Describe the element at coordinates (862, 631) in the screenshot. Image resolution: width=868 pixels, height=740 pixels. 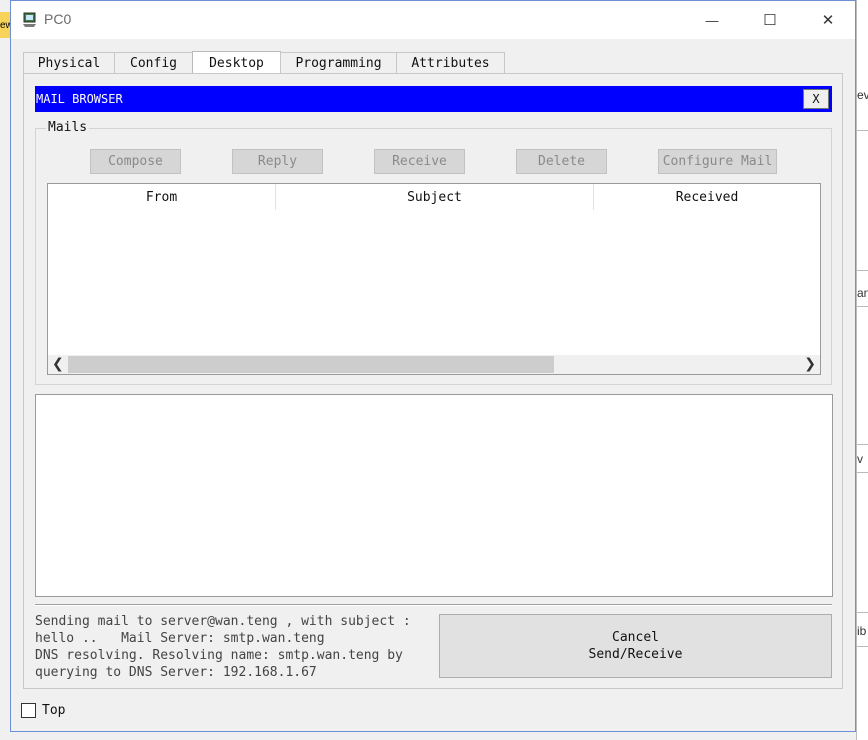
I see `background-text-fragment: ib` at that location.